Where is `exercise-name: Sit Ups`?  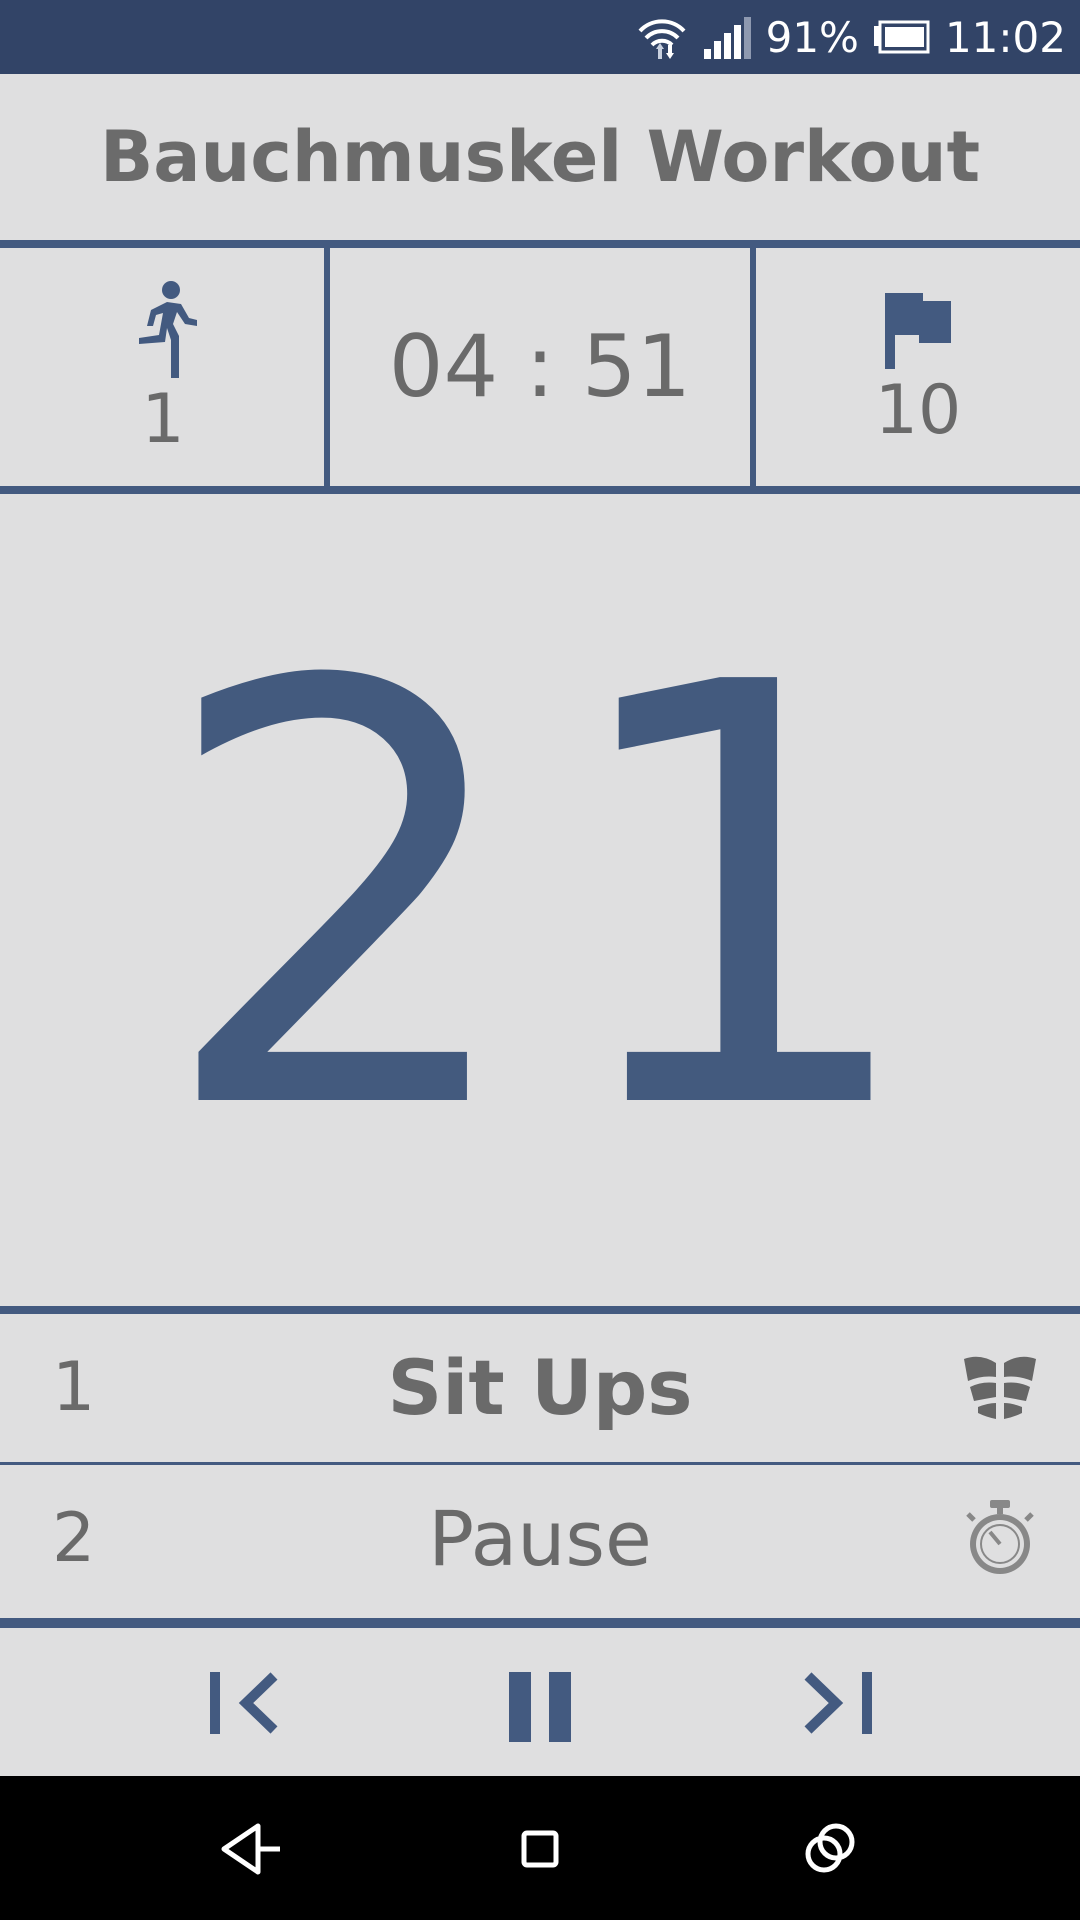 exercise-name: Sit Ups is located at coordinates (540, 1387).